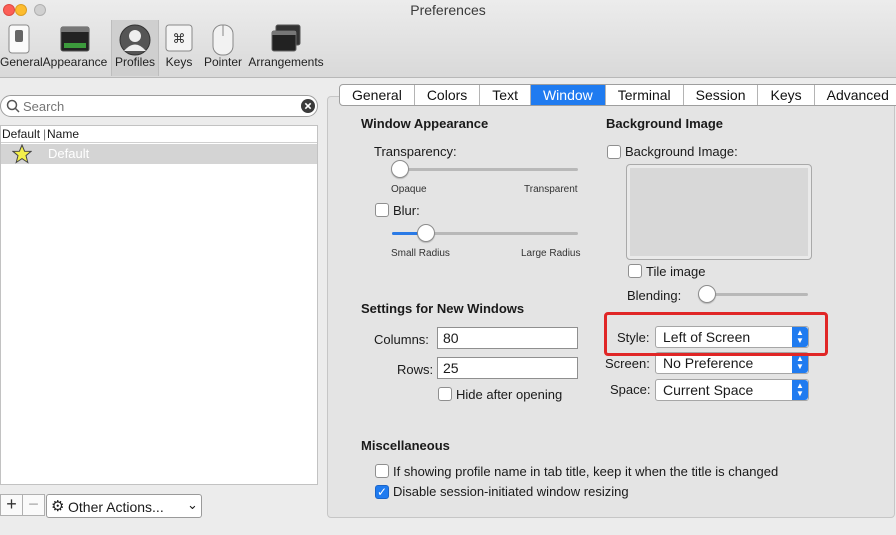  I want to click on hide-after-opening-label: Hide after opening, so click(509, 394).